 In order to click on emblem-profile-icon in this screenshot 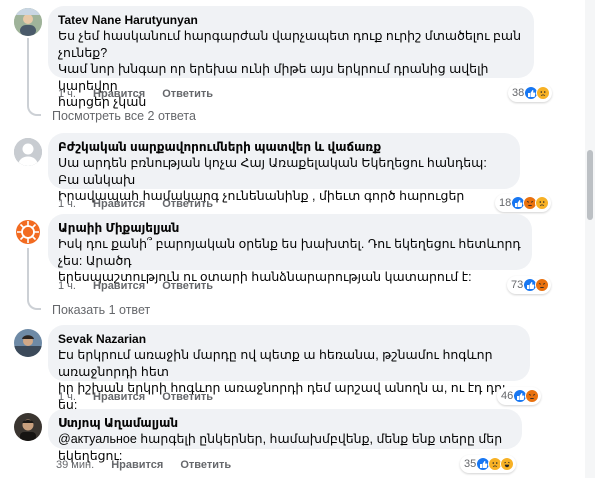, I will do `click(28, 232)`.